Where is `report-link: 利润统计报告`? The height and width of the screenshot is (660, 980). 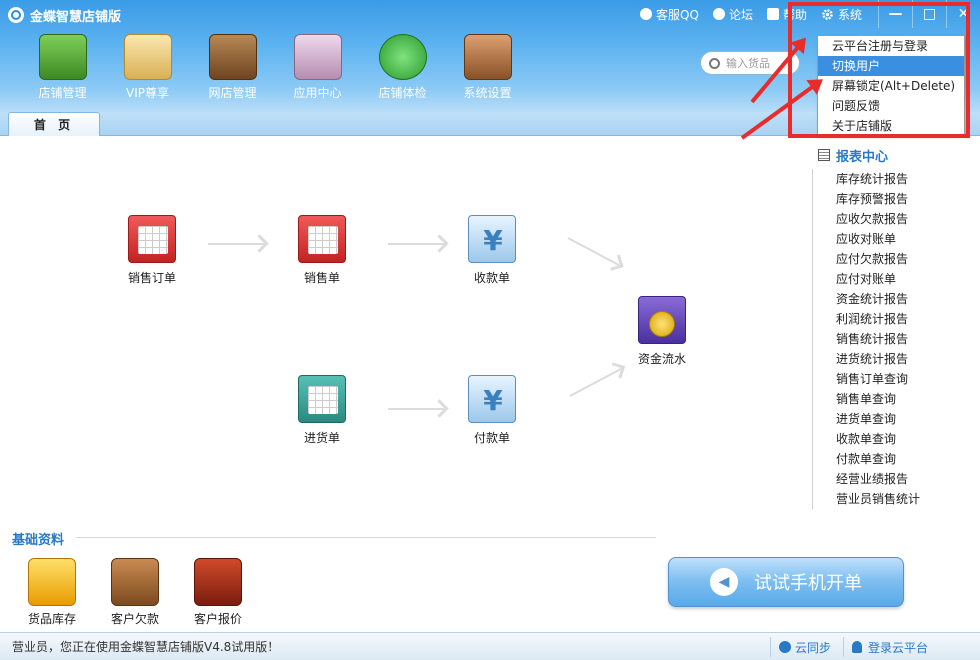 report-link: 利润统计报告 is located at coordinates (908, 319).